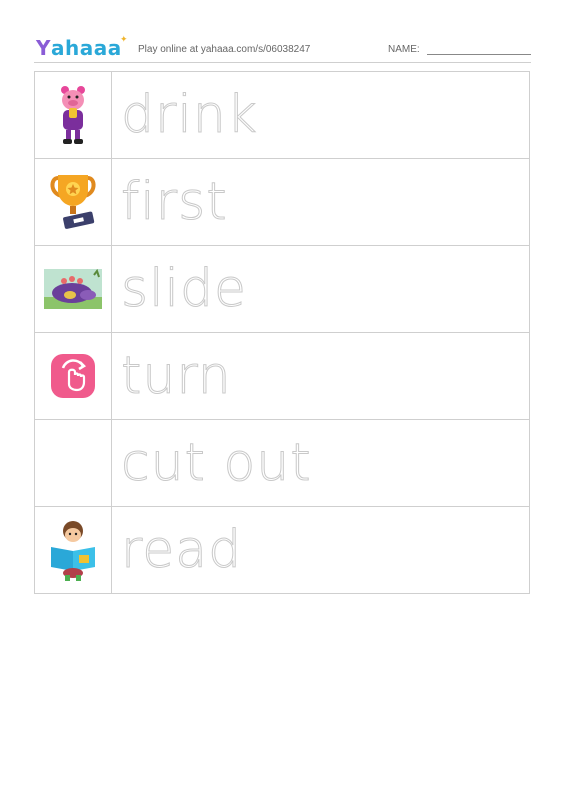 The image size is (565, 800). What do you see at coordinates (124, 39) in the screenshot?
I see `sparkle-icon: ✦` at bounding box center [124, 39].